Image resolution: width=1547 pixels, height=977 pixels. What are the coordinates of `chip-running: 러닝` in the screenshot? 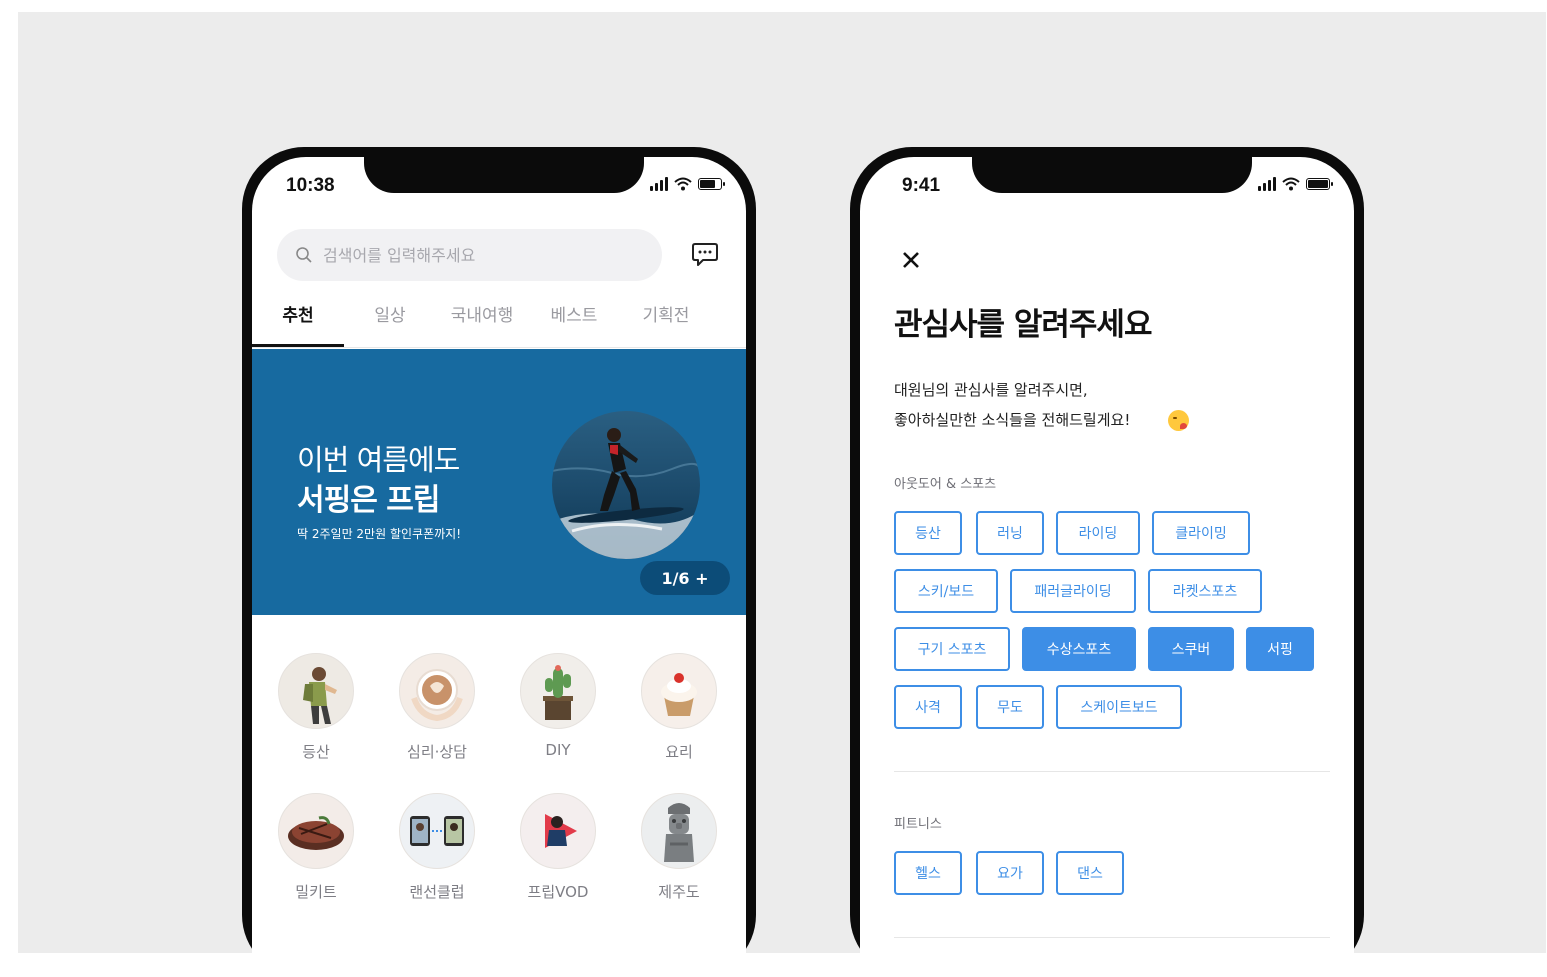 It's located at (1010, 533).